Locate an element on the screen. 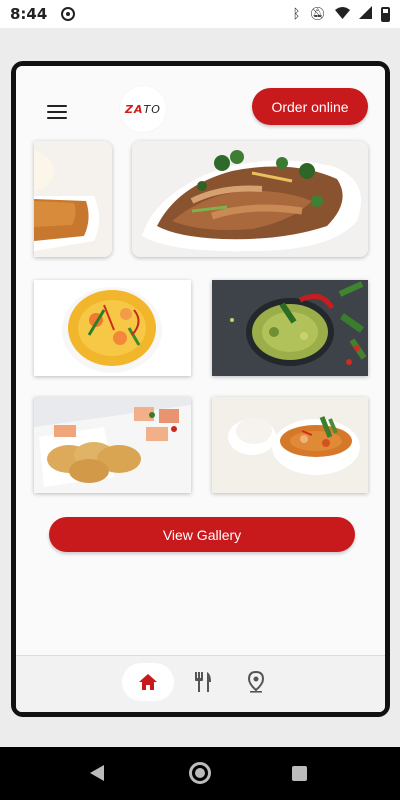 The image size is (400, 800). back-icon is located at coordinates (97, 773).